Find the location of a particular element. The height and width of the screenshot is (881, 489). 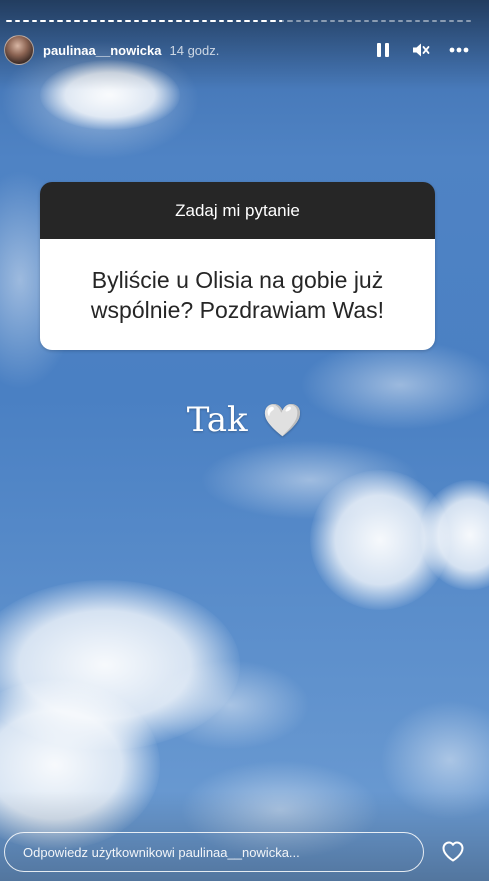

answer-text-block: Tak 🤍 is located at coordinates (244, 420).